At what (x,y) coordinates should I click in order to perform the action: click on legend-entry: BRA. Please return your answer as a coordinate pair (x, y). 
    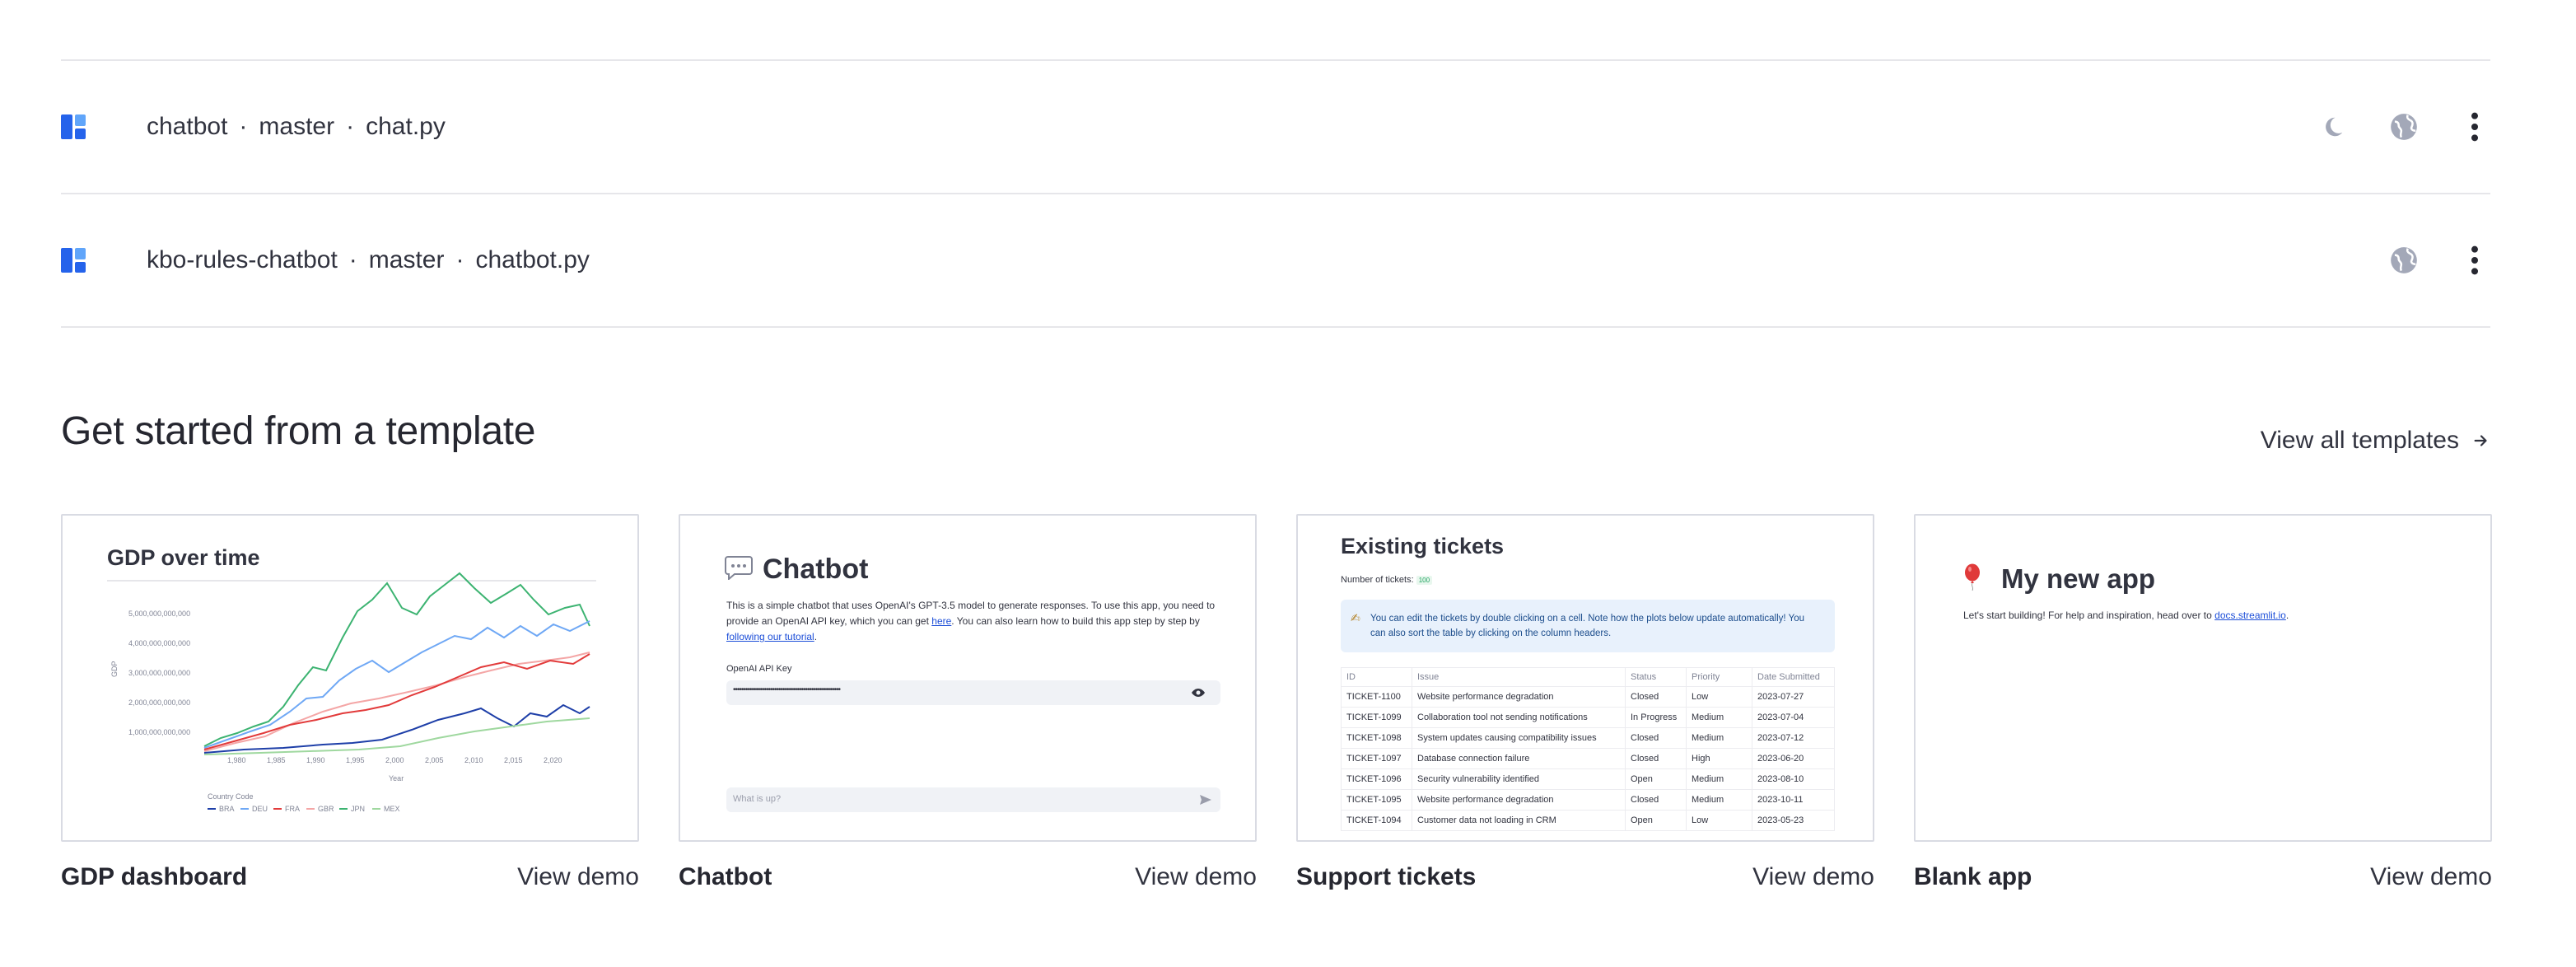
    Looking at the image, I should click on (227, 809).